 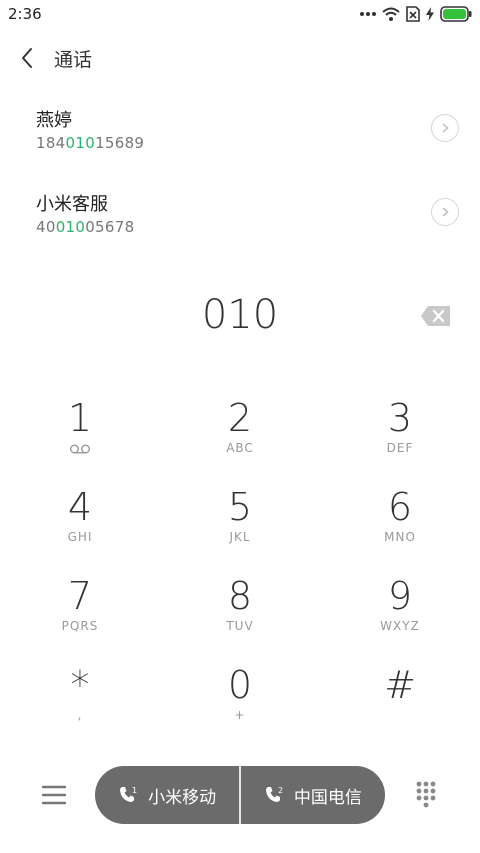 What do you see at coordinates (240, 230) in the screenshot?
I see `contact-result: 小米客服 4001005678` at bounding box center [240, 230].